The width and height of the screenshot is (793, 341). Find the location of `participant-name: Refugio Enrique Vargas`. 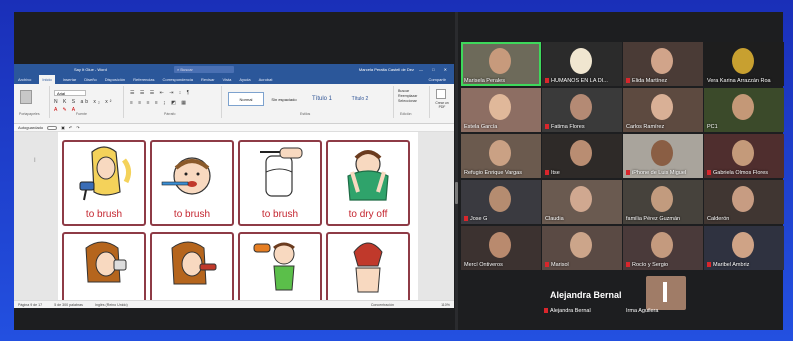

participant-name: Refugio Enrique Vargas is located at coordinates (493, 173).